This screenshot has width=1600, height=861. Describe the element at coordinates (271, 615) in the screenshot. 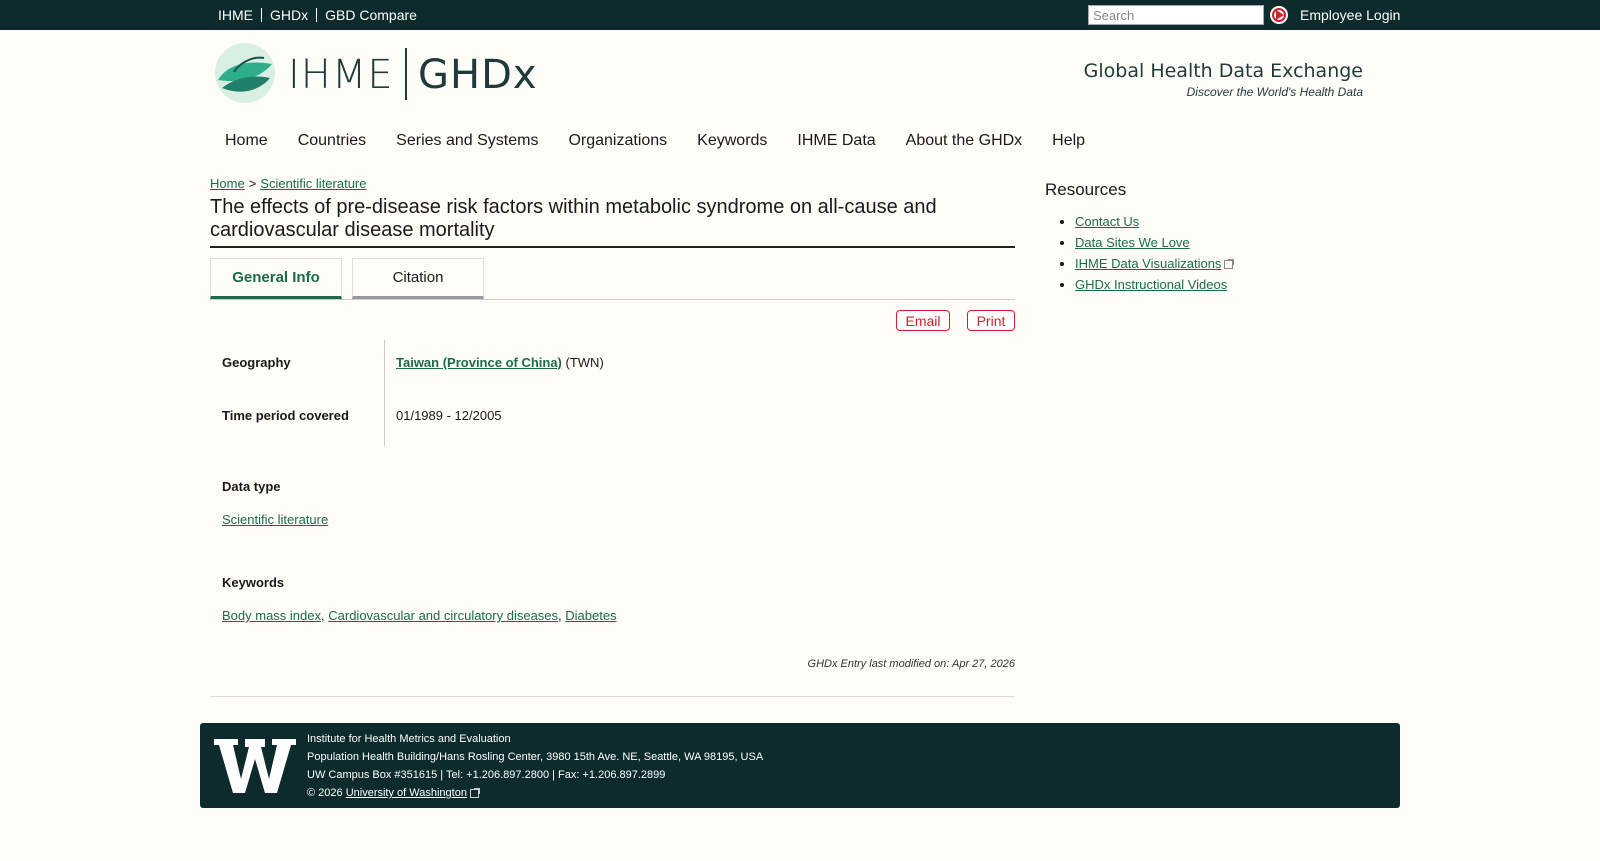

I see `keyword-link: Body mass index` at that location.